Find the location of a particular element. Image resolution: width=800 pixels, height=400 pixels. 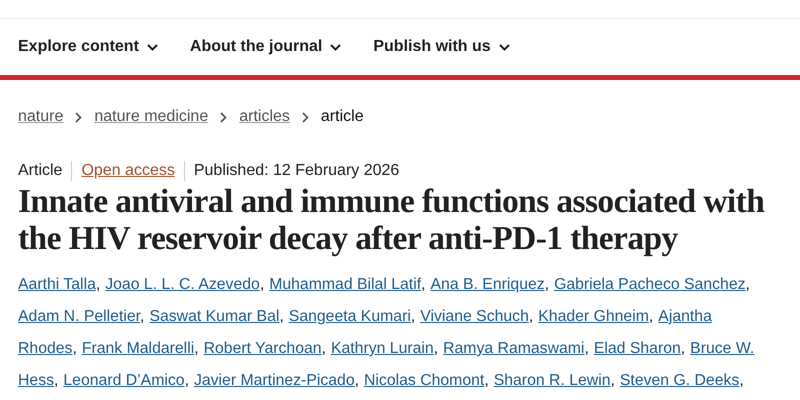

open-access-link: Open access is located at coordinates (127, 171).